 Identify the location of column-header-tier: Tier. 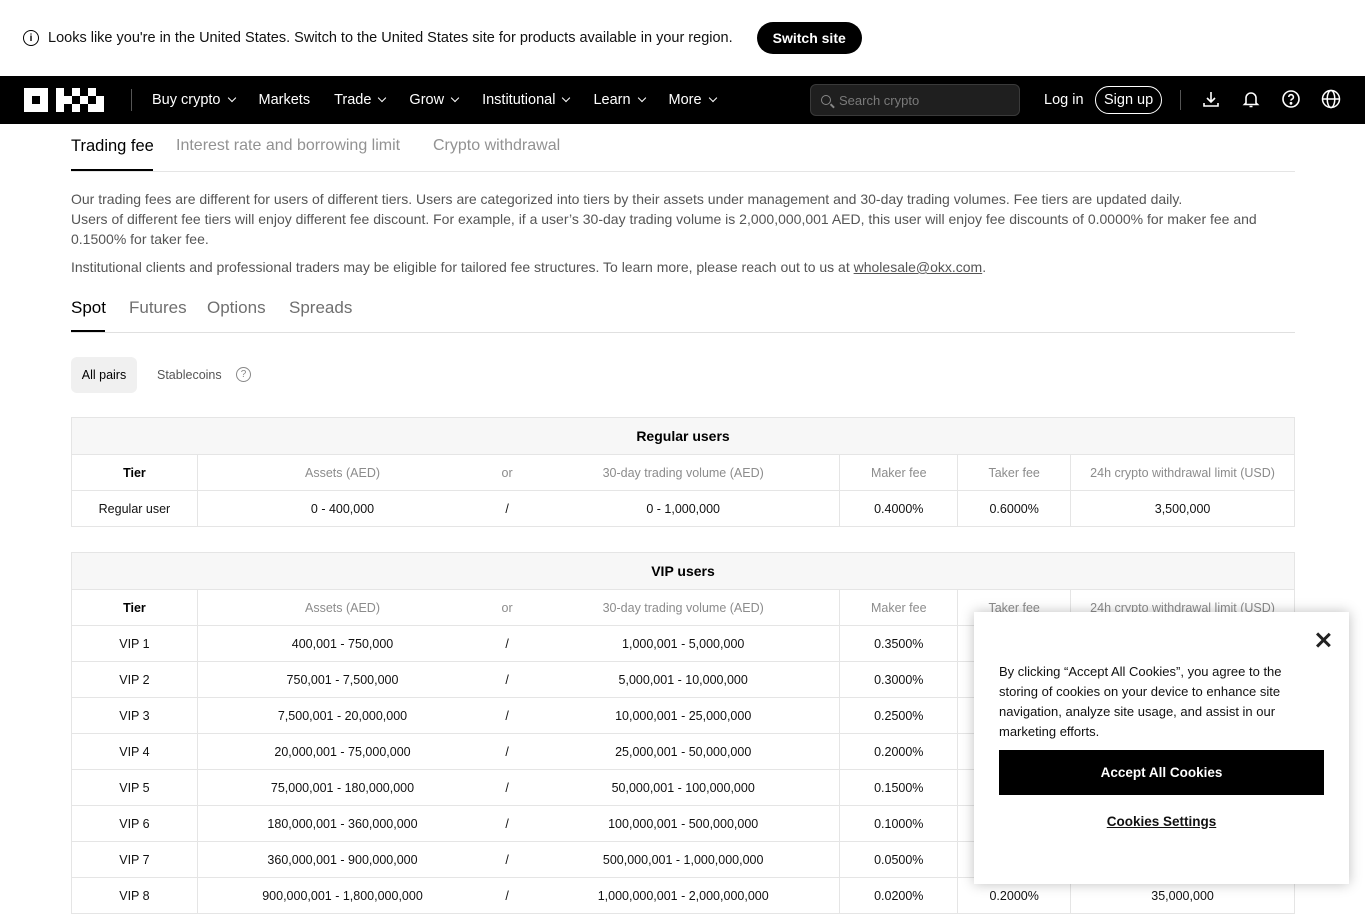
(134, 607).